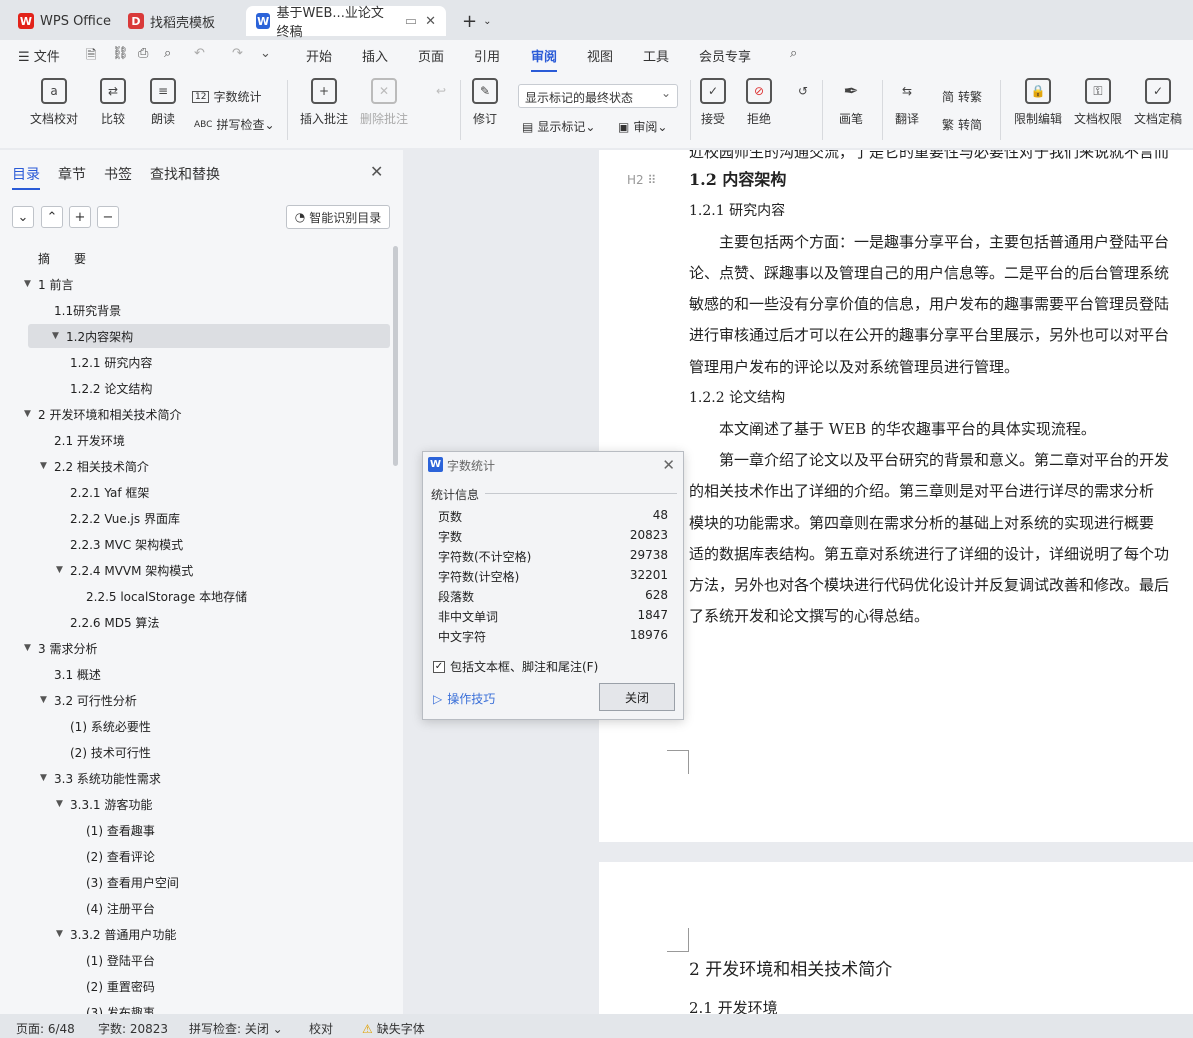 The width and height of the screenshot is (1193, 1038). Describe the element at coordinates (125, 882) in the screenshot. I see `toc-item: (3) 查看用户空间` at that location.